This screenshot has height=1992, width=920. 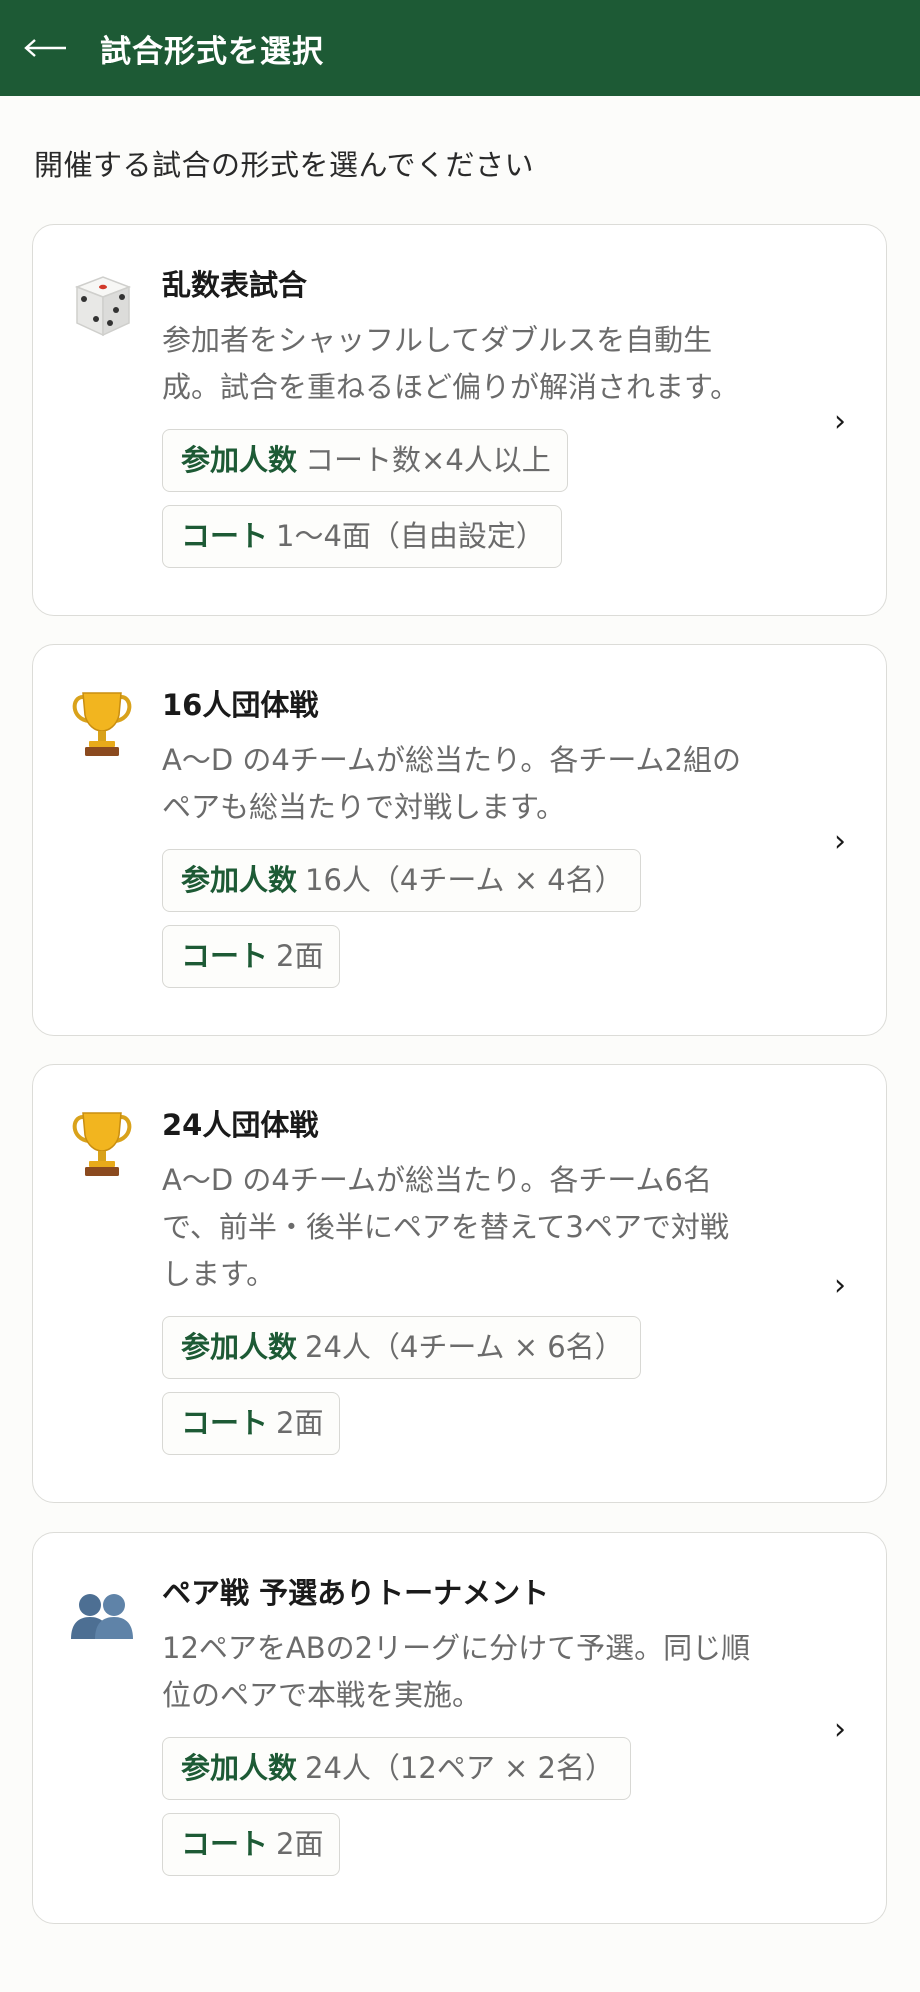 What do you see at coordinates (428, 460) in the screenshot?
I see `tag-value: コート数×4人以上` at bounding box center [428, 460].